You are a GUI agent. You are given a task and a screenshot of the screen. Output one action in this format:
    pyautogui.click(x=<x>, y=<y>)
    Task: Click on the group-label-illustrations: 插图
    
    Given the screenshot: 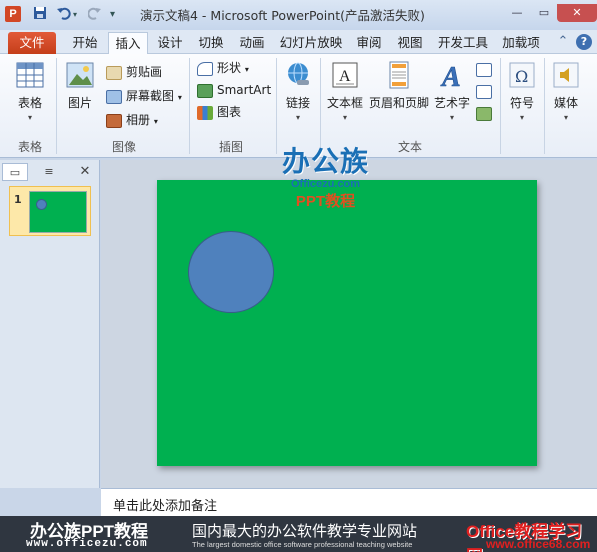 What is the action you would take?
    pyautogui.click(x=230, y=147)
    